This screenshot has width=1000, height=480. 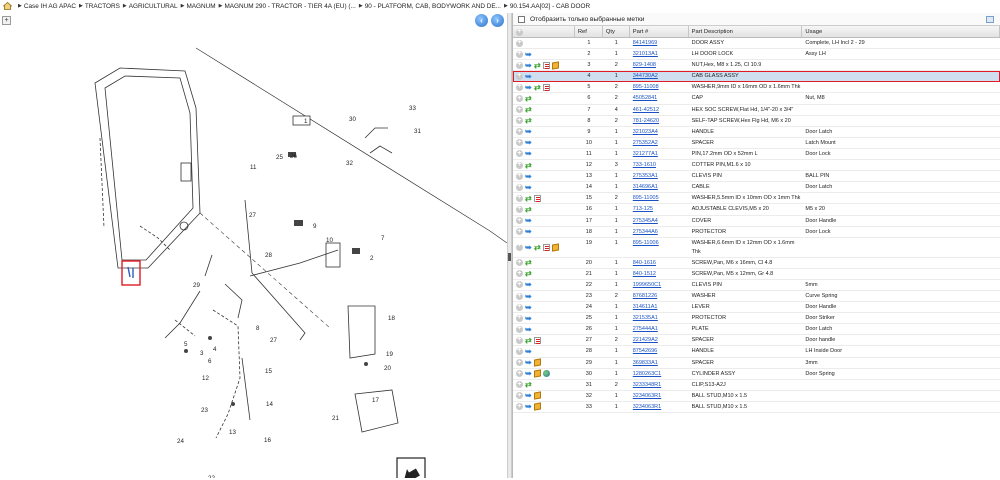 What do you see at coordinates (645, 351) in the screenshot?
I see `part-number-link: 87542696` at bounding box center [645, 351].